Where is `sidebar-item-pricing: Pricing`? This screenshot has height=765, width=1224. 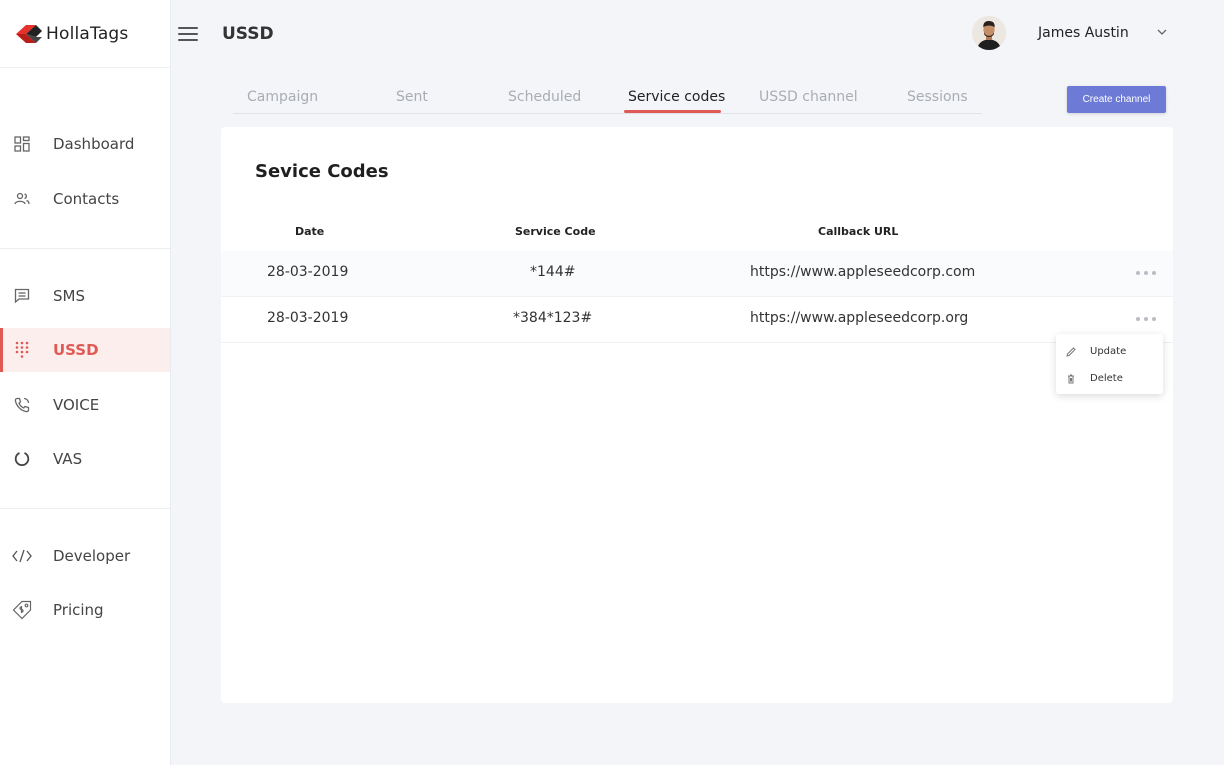 sidebar-item-pricing: Pricing is located at coordinates (85, 610).